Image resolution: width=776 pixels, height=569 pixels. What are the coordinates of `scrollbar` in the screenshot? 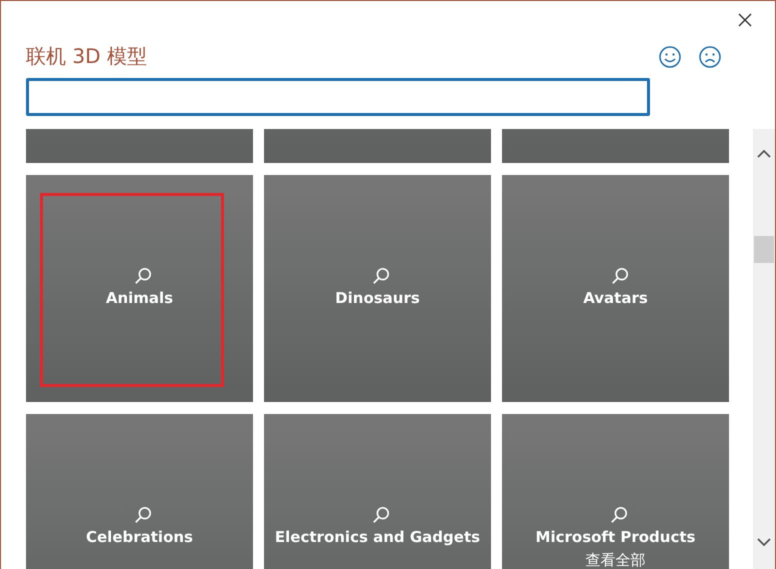 It's located at (764, 349).